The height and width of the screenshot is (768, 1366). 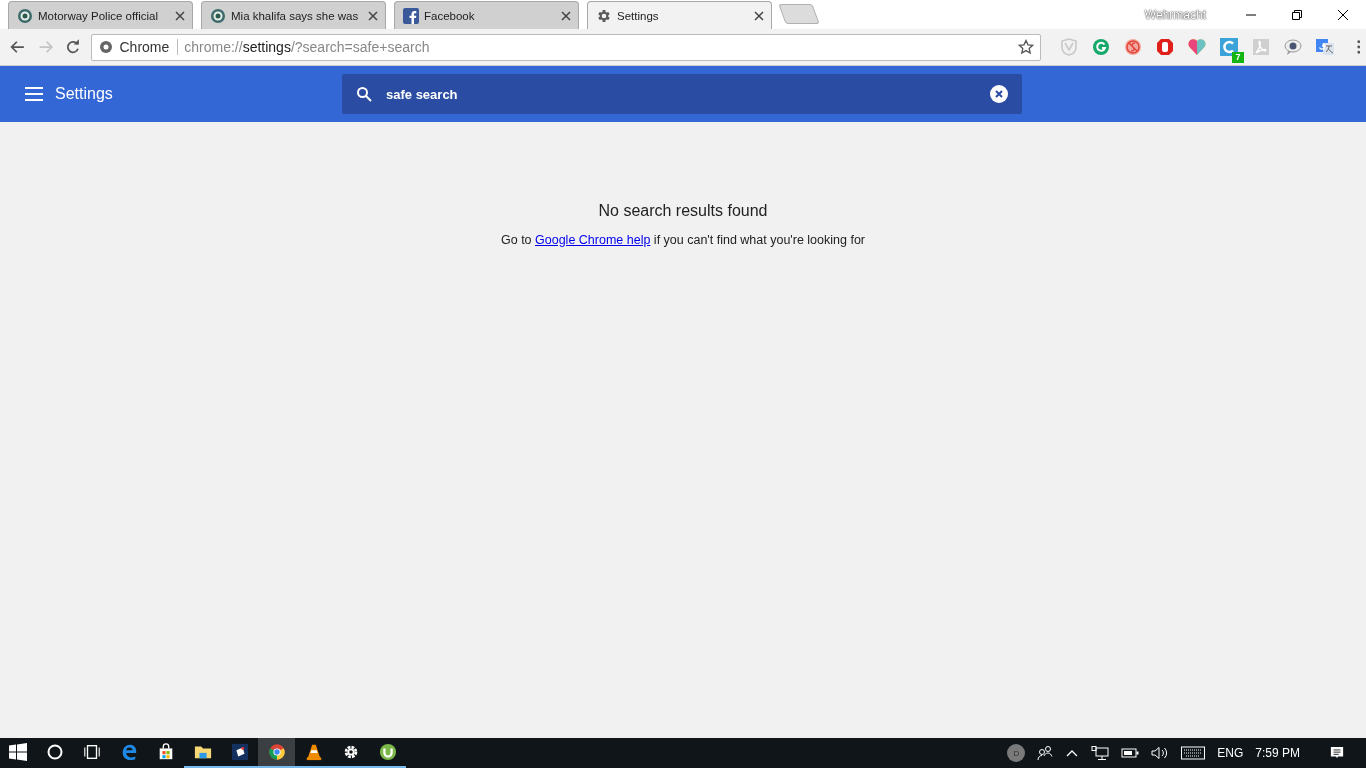 What do you see at coordinates (486, 15) in the screenshot?
I see `browser-tab: Facebook` at bounding box center [486, 15].